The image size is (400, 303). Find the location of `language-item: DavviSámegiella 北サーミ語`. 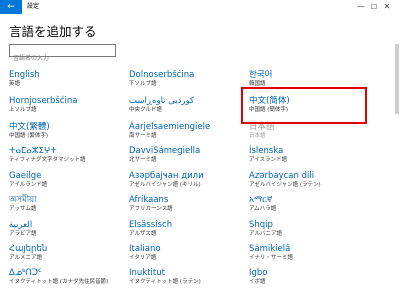

language-item: DavviSámegiella 北サーミ語 is located at coordinates (188, 157).